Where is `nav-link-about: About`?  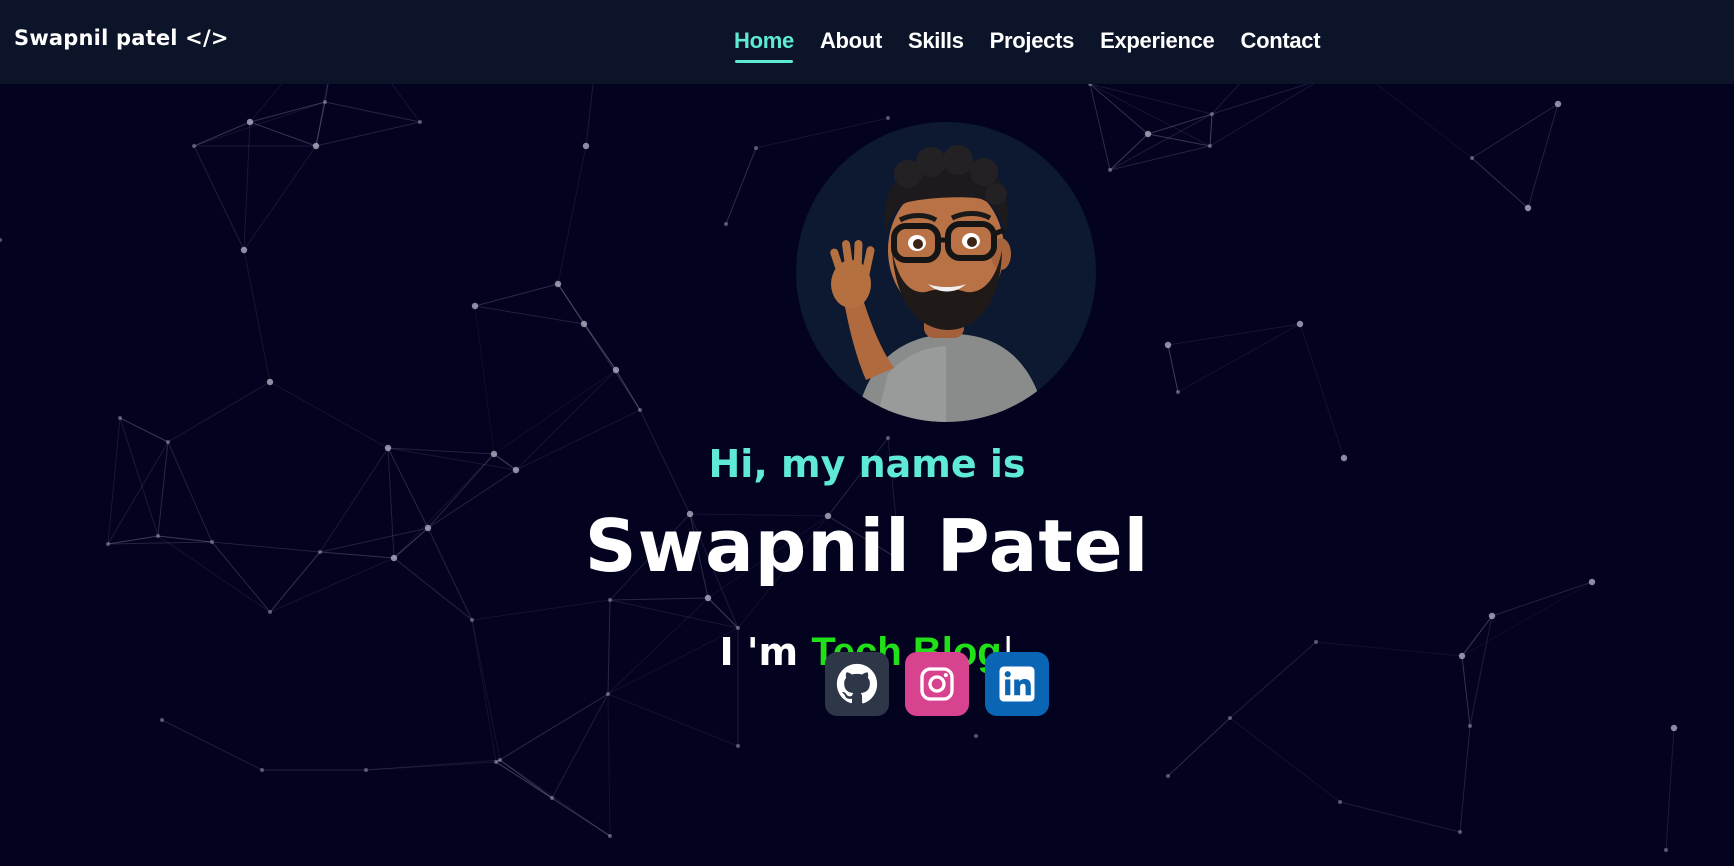 nav-link-about: About is located at coordinates (851, 41).